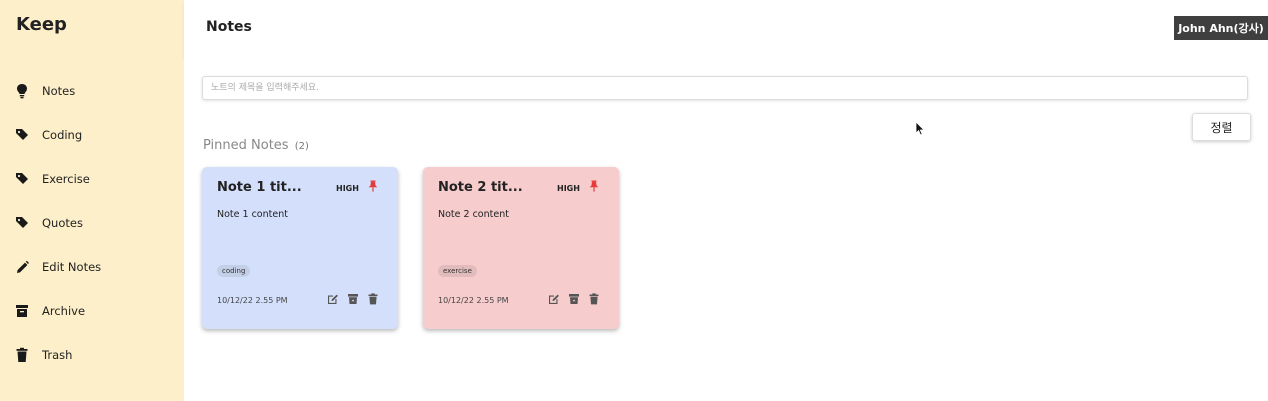 The image size is (1268, 401). Describe the element at coordinates (473, 214) in the screenshot. I see `note-content: Note 2 content` at that location.